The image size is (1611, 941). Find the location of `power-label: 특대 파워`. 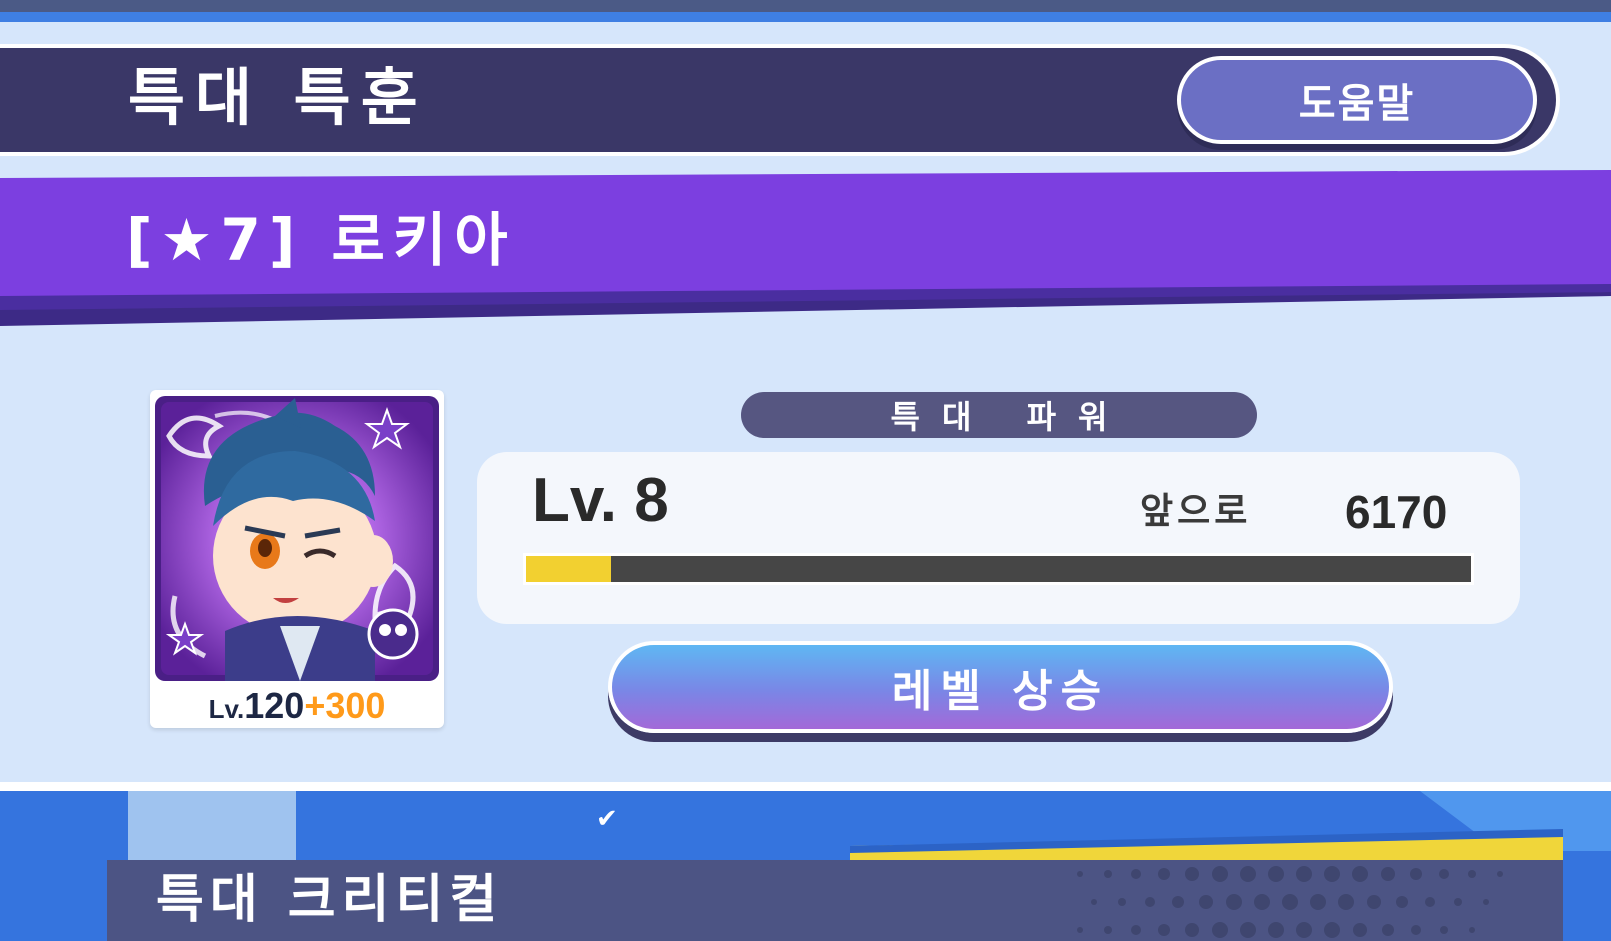

power-label: 특대 파워 is located at coordinates (999, 415).